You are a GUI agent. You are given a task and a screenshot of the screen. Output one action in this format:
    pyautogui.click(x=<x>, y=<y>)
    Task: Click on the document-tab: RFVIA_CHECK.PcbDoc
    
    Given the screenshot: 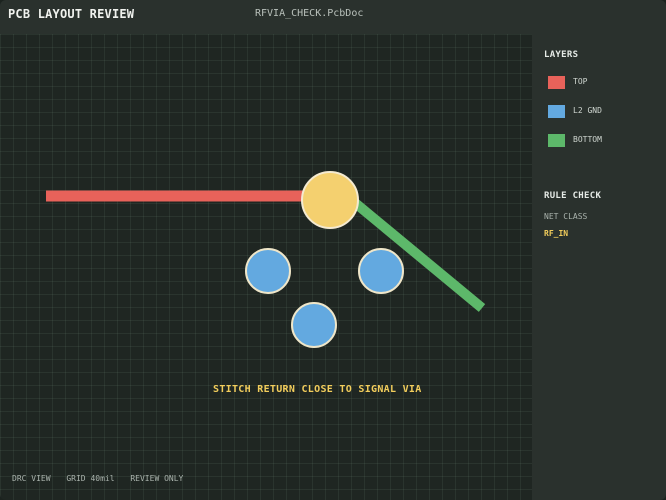 What is the action you would take?
    pyautogui.click(x=309, y=13)
    